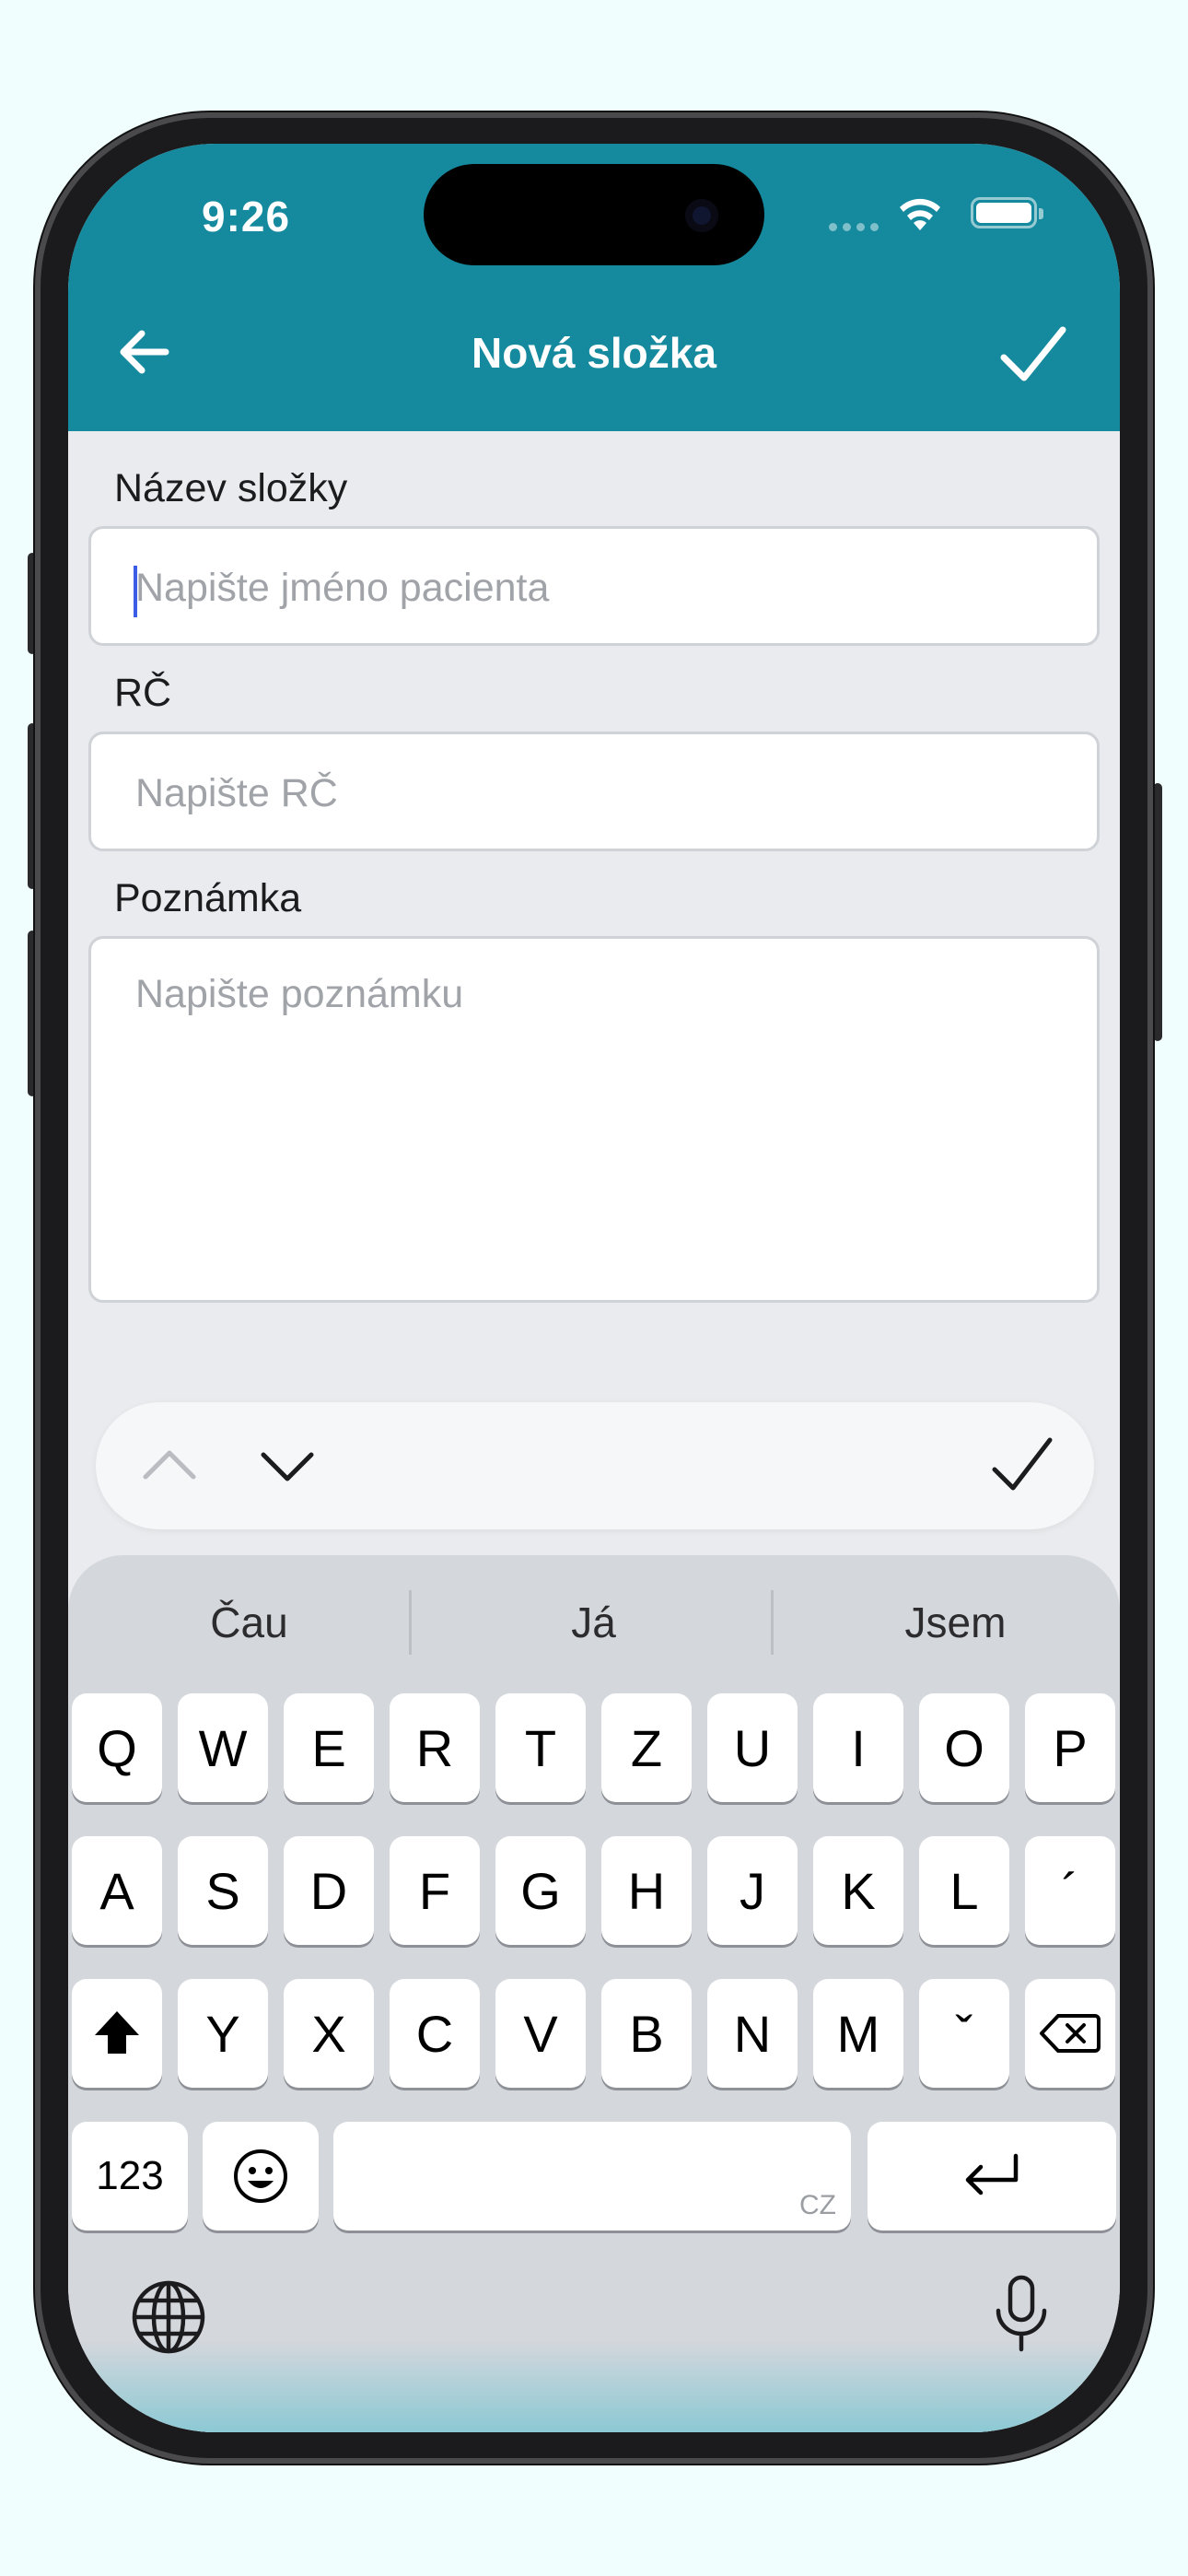  I want to click on note-label: Poznámka, so click(208, 898).